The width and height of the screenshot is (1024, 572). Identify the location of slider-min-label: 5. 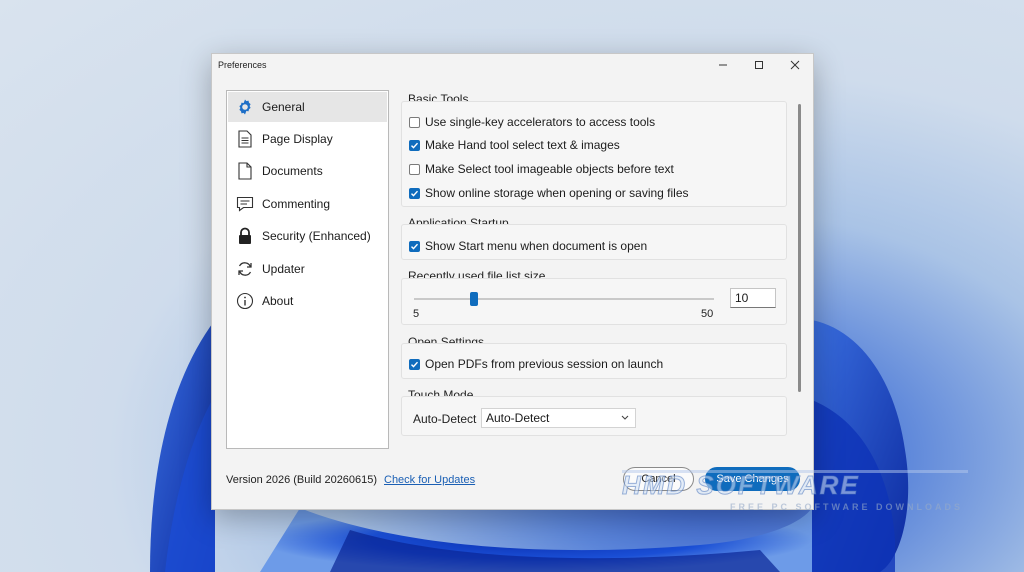
(416, 314).